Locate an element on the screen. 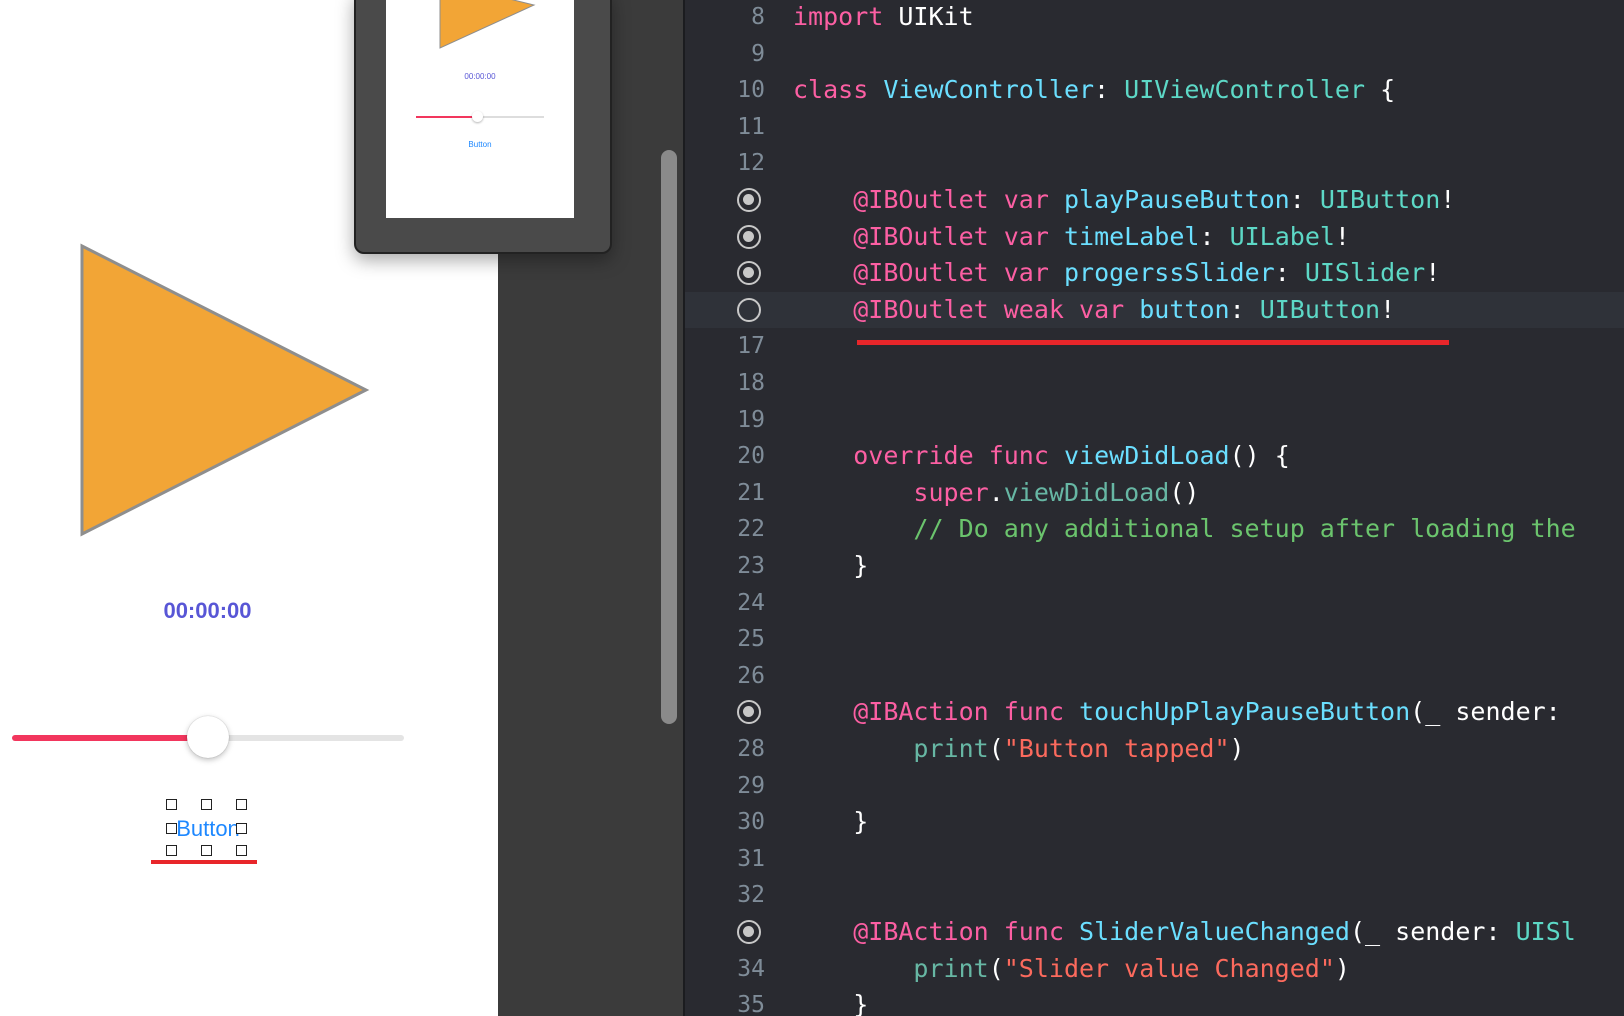  play-triangle-shape is located at coordinates (225, 390).